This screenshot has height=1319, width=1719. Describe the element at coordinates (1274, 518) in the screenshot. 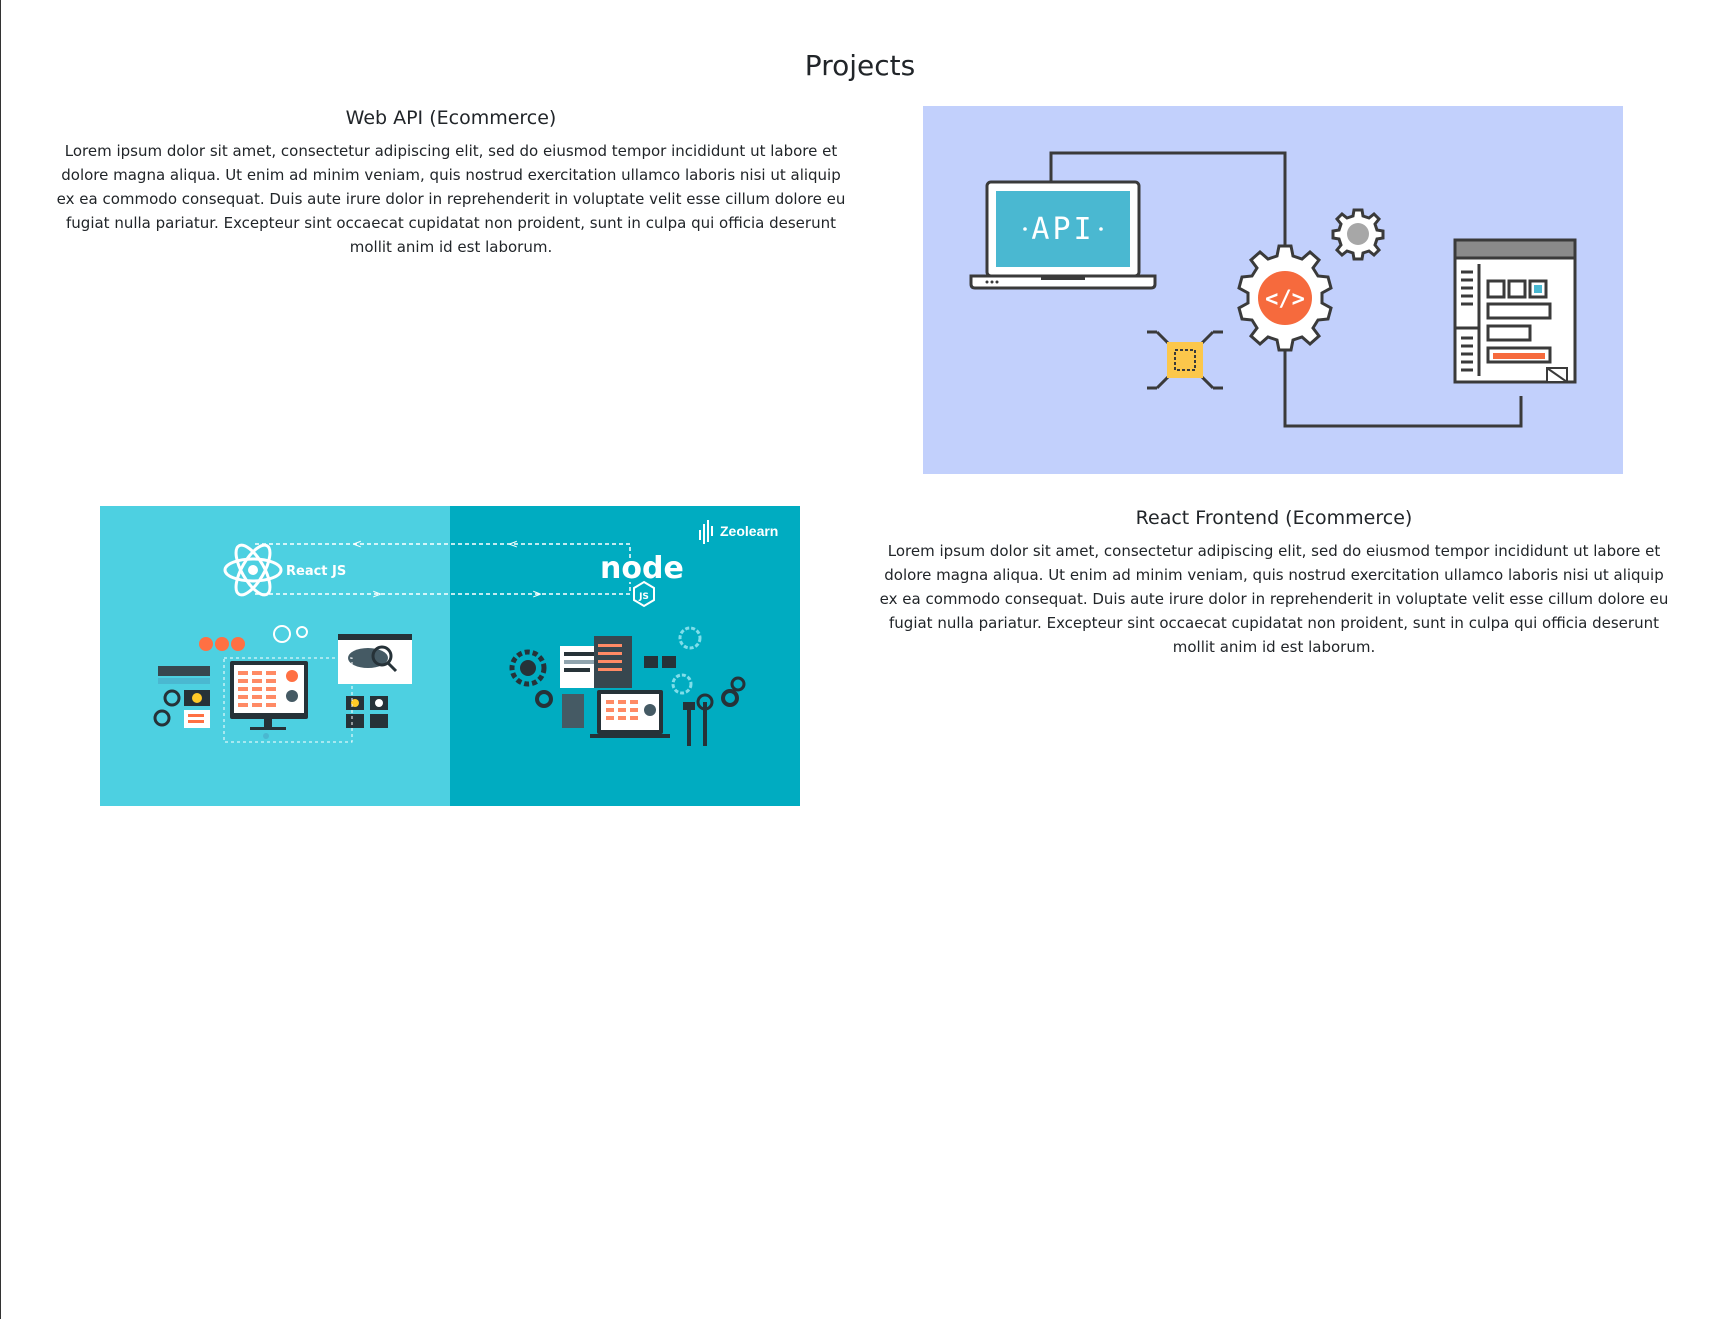

I see `project-title: React Frontend (Ecommerce)` at that location.